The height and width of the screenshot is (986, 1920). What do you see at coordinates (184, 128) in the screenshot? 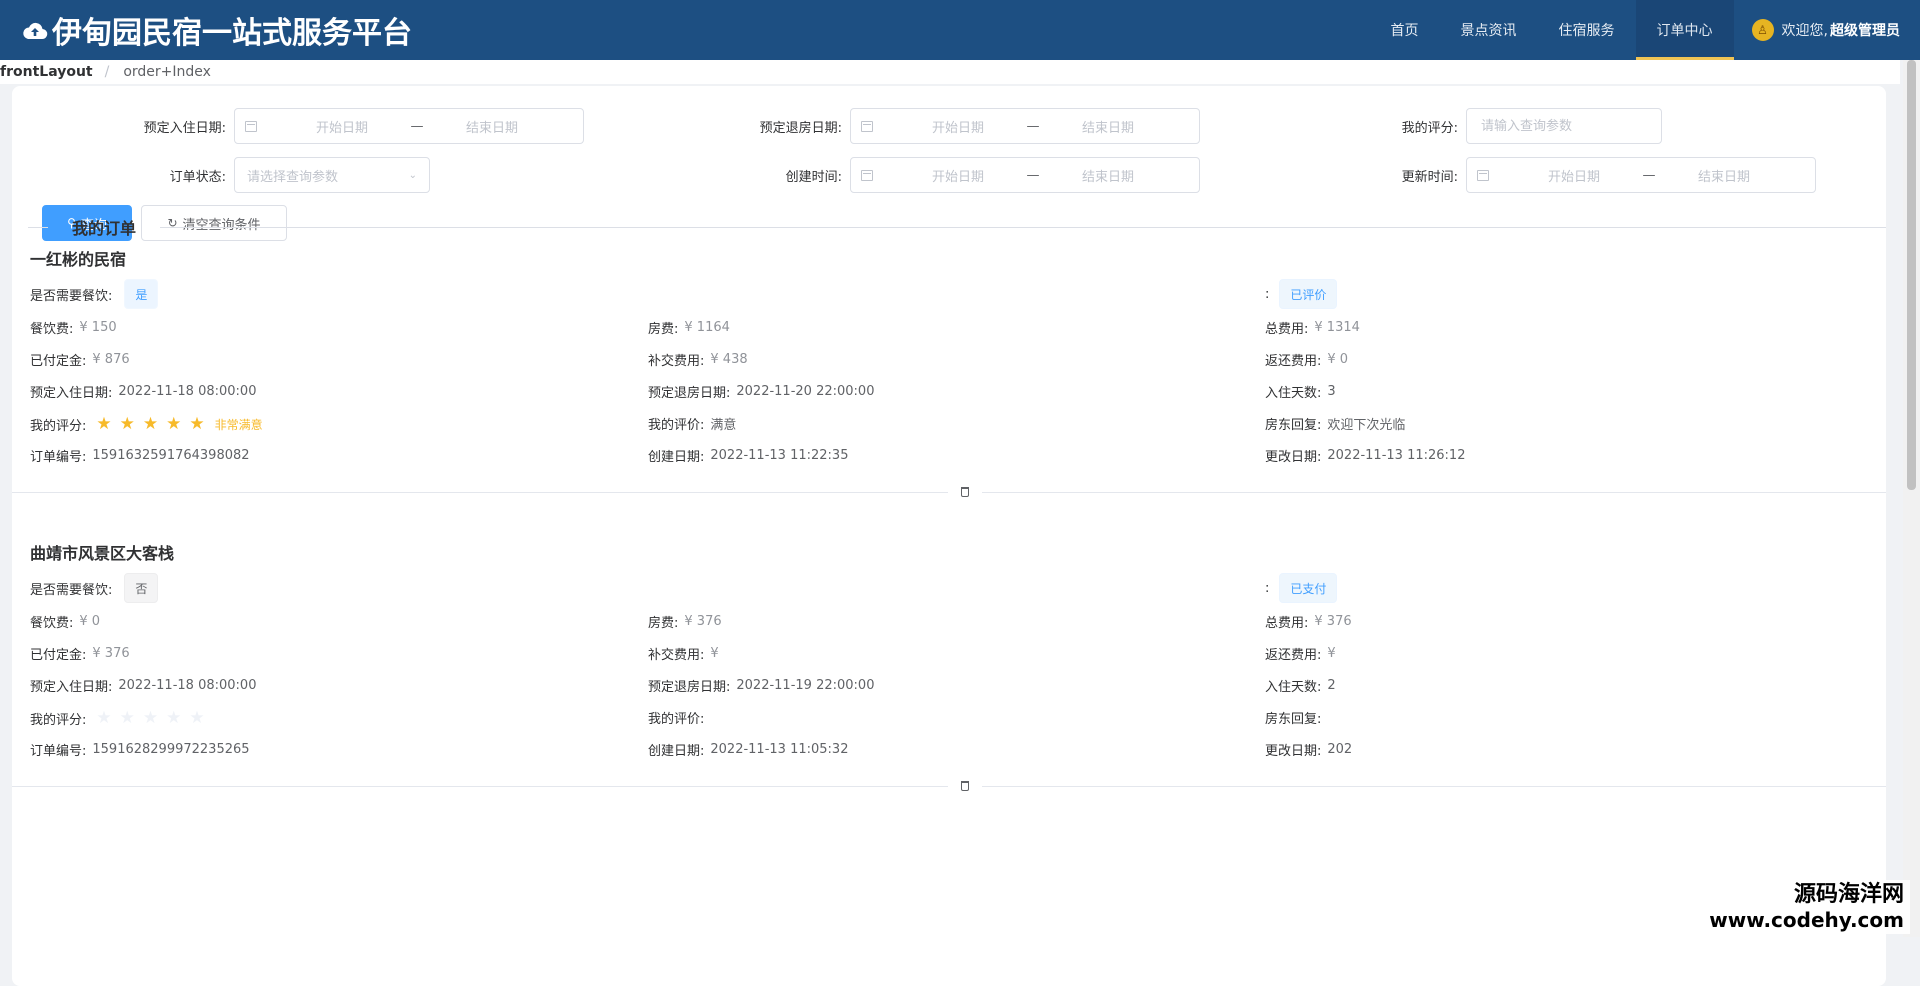
I see `checkin-filter-label: 预定入住日期:` at bounding box center [184, 128].